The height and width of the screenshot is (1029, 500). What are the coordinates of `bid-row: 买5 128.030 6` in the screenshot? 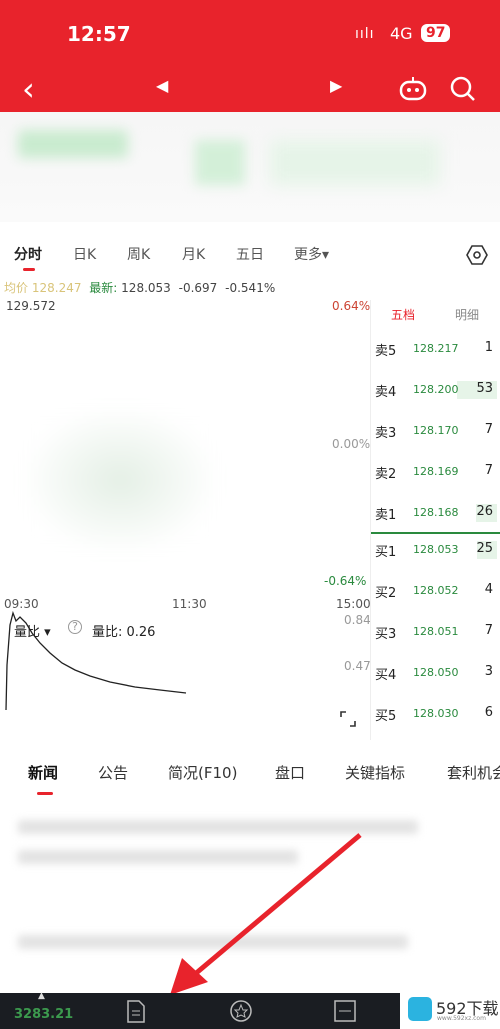 It's located at (435, 715).